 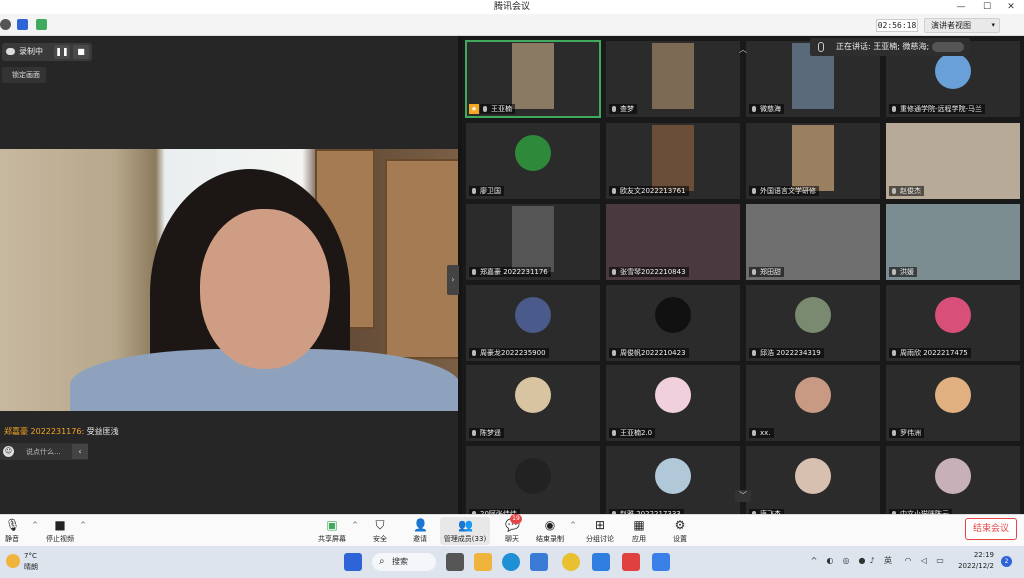 What do you see at coordinates (8, 451) in the screenshot?
I see `emoji-icon: ☺` at bounding box center [8, 451].